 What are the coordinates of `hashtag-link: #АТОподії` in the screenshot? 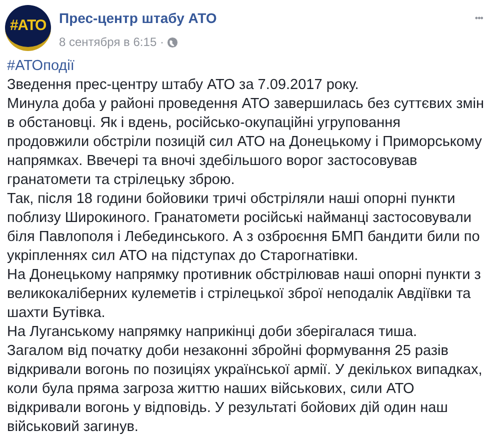 It's located at (40, 66).